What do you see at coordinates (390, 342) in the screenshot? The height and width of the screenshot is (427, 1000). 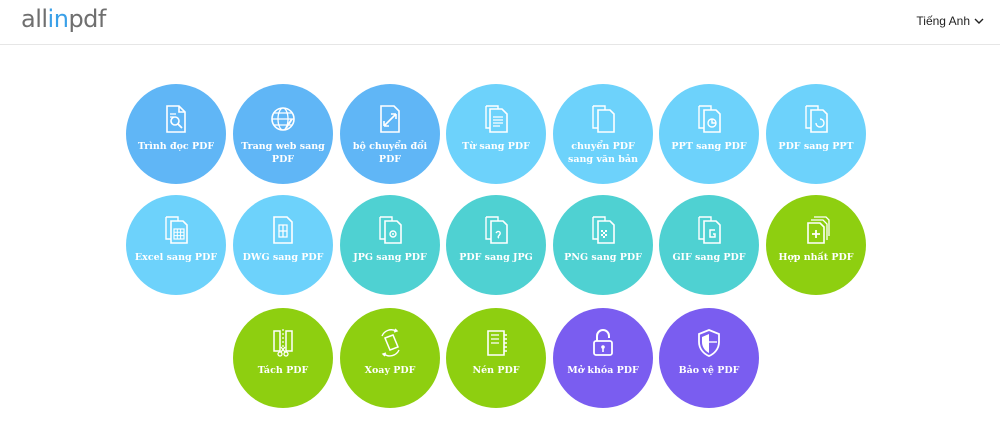 I see `rotate-icon` at bounding box center [390, 342].